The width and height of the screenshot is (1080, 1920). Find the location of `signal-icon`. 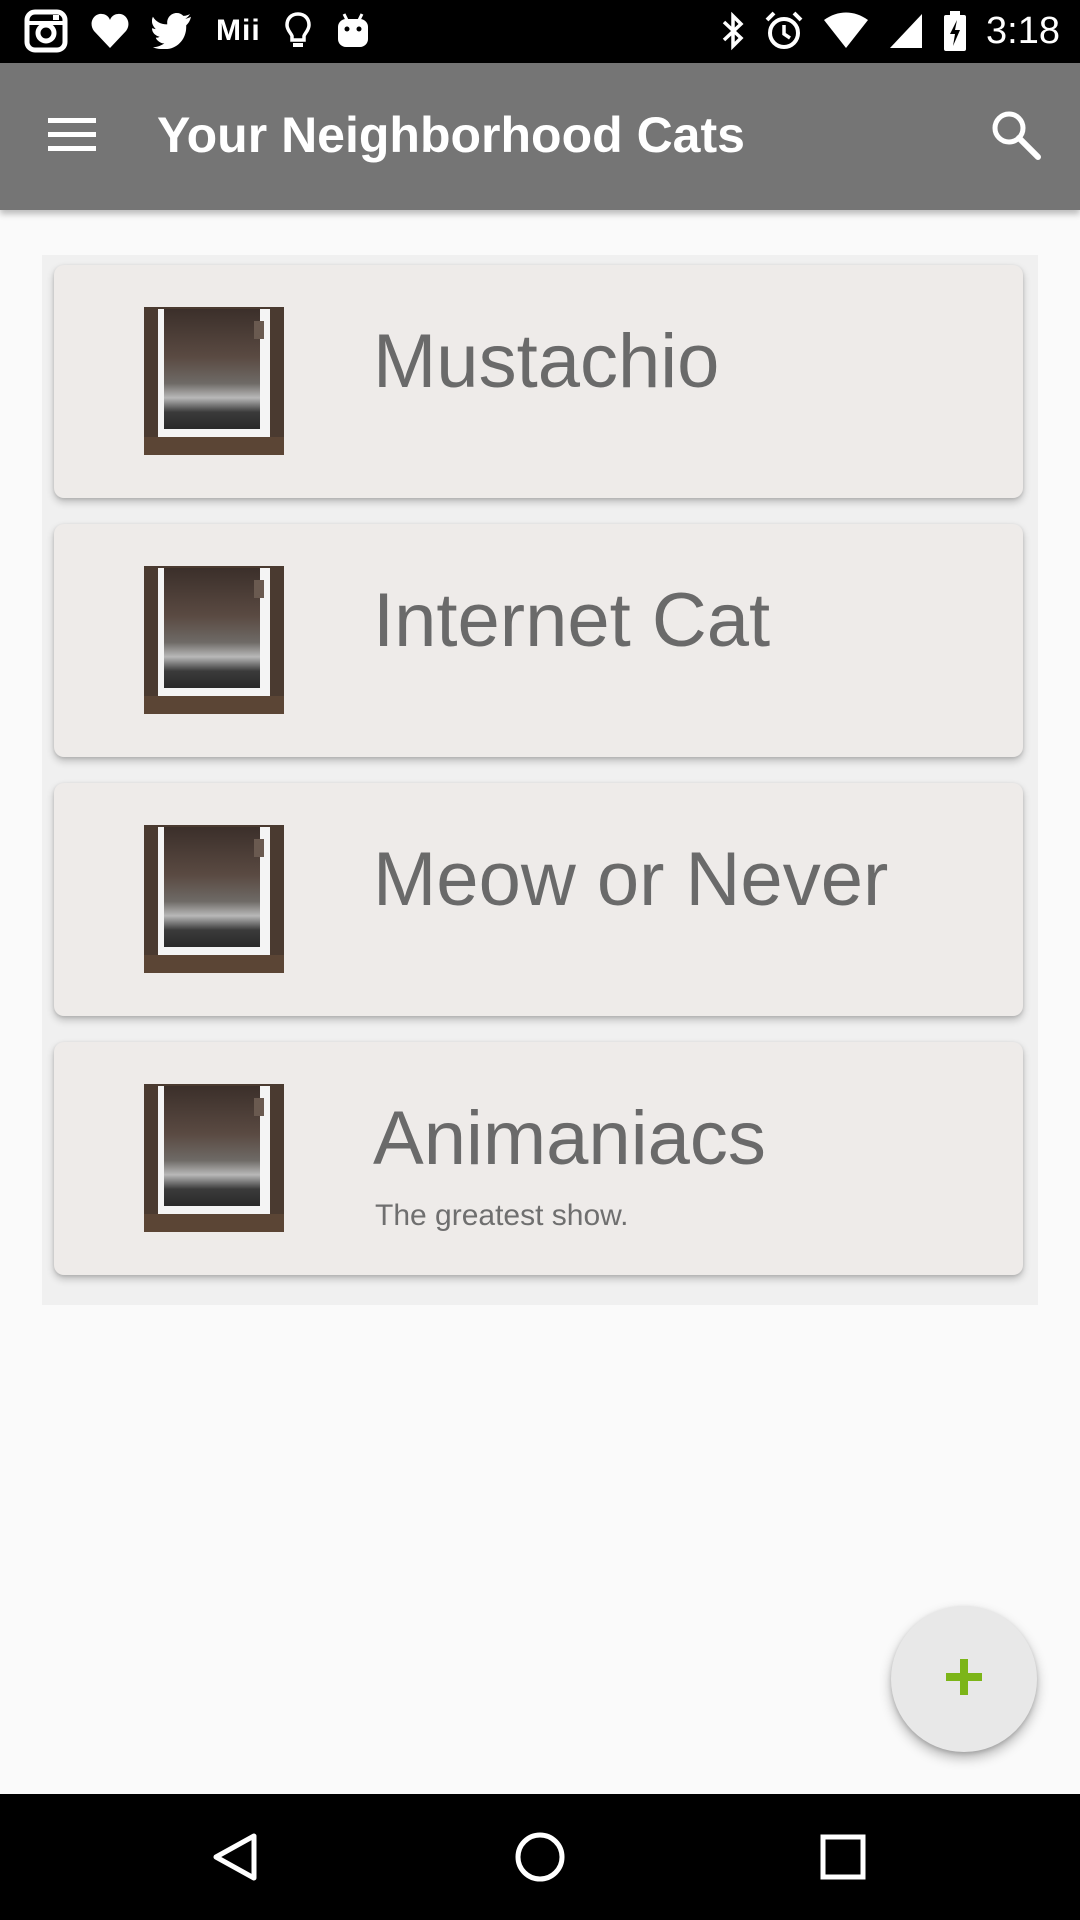

signal-icon is located at coordinates (906, 31).